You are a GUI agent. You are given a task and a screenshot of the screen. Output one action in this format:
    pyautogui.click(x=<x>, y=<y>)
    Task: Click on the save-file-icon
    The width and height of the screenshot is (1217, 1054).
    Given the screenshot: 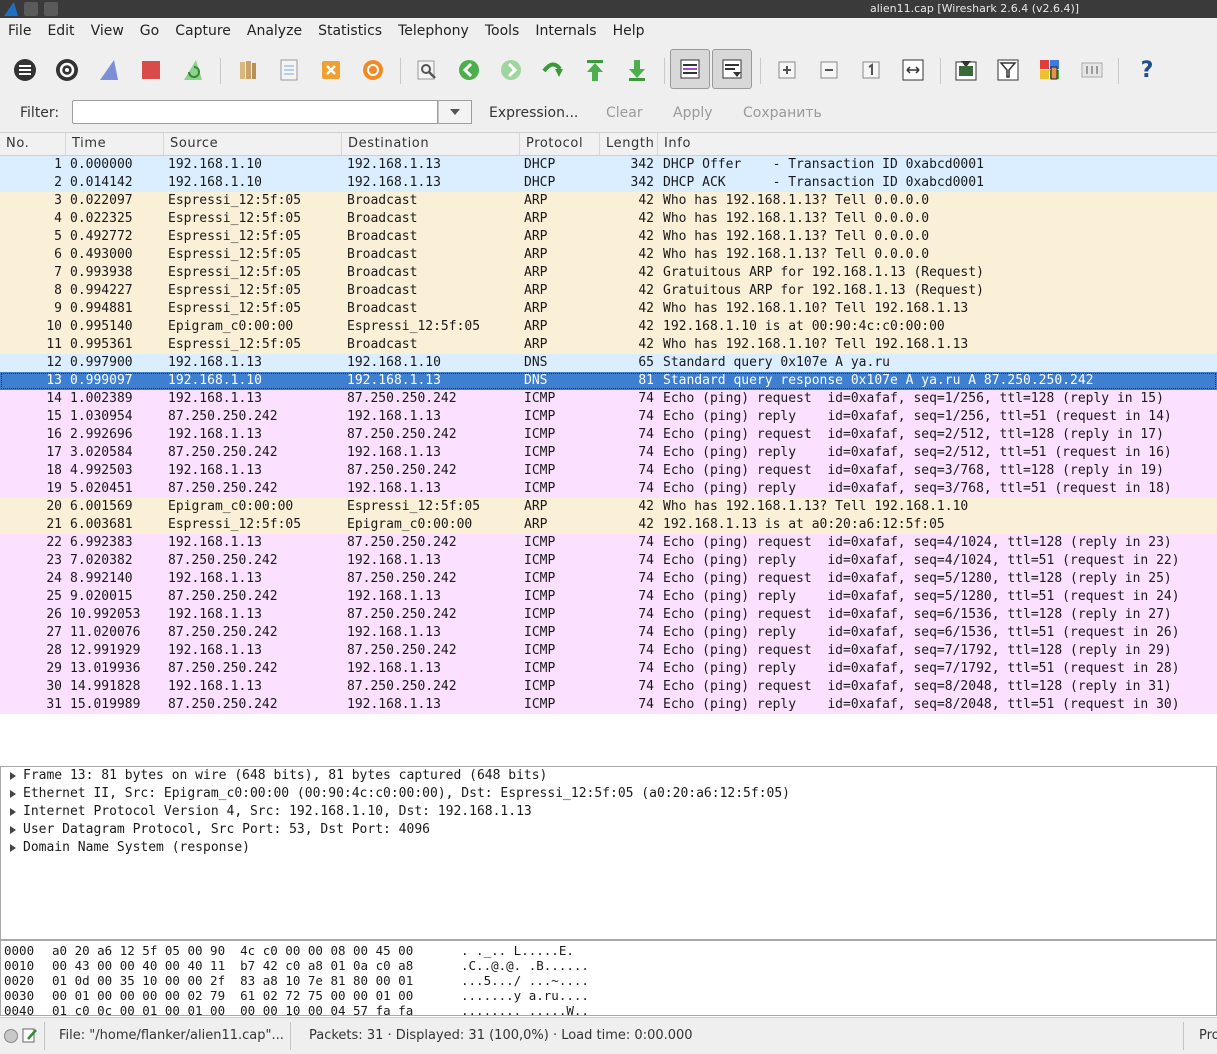 What is the action you would take?
    pyautogui.click(x=289, y=70)
    